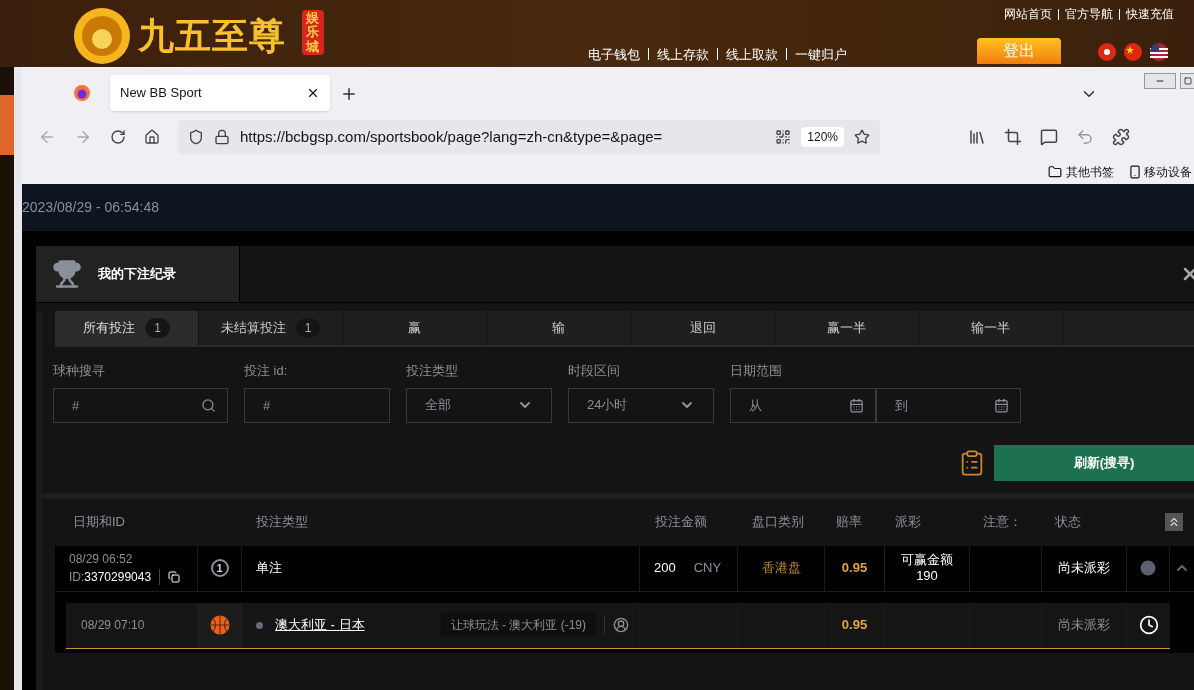  What do you see at coordinates (707, 568) in the screenshot?
I see `currency: CNY` at bounding box center [707, 568].